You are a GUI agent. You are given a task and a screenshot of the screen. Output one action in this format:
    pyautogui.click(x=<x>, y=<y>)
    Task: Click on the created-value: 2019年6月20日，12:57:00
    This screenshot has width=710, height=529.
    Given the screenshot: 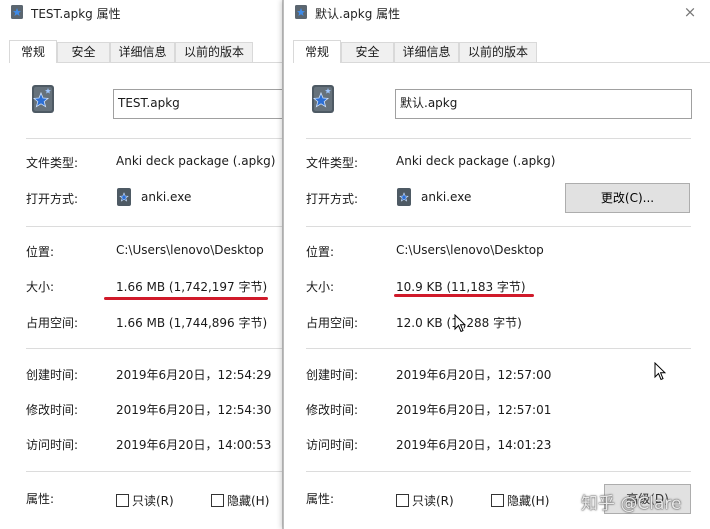 What is the action you would take?
    pyautogui.click(x=474, y=375)
    